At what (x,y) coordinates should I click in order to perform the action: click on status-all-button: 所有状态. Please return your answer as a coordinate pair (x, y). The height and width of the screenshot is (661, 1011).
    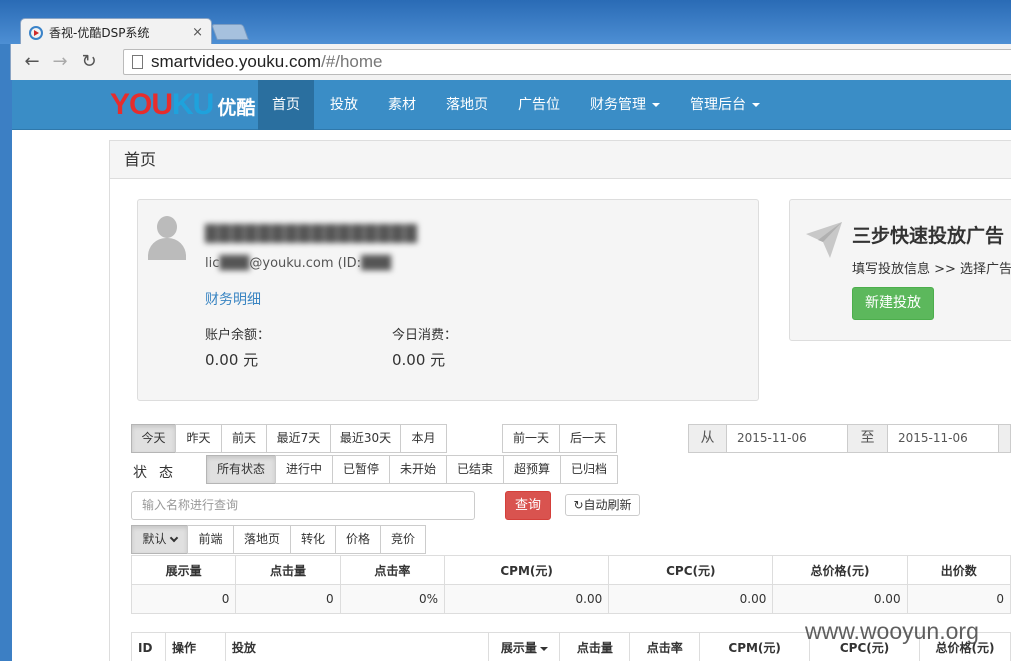
    Looking at the image, I should click on (241, 469).